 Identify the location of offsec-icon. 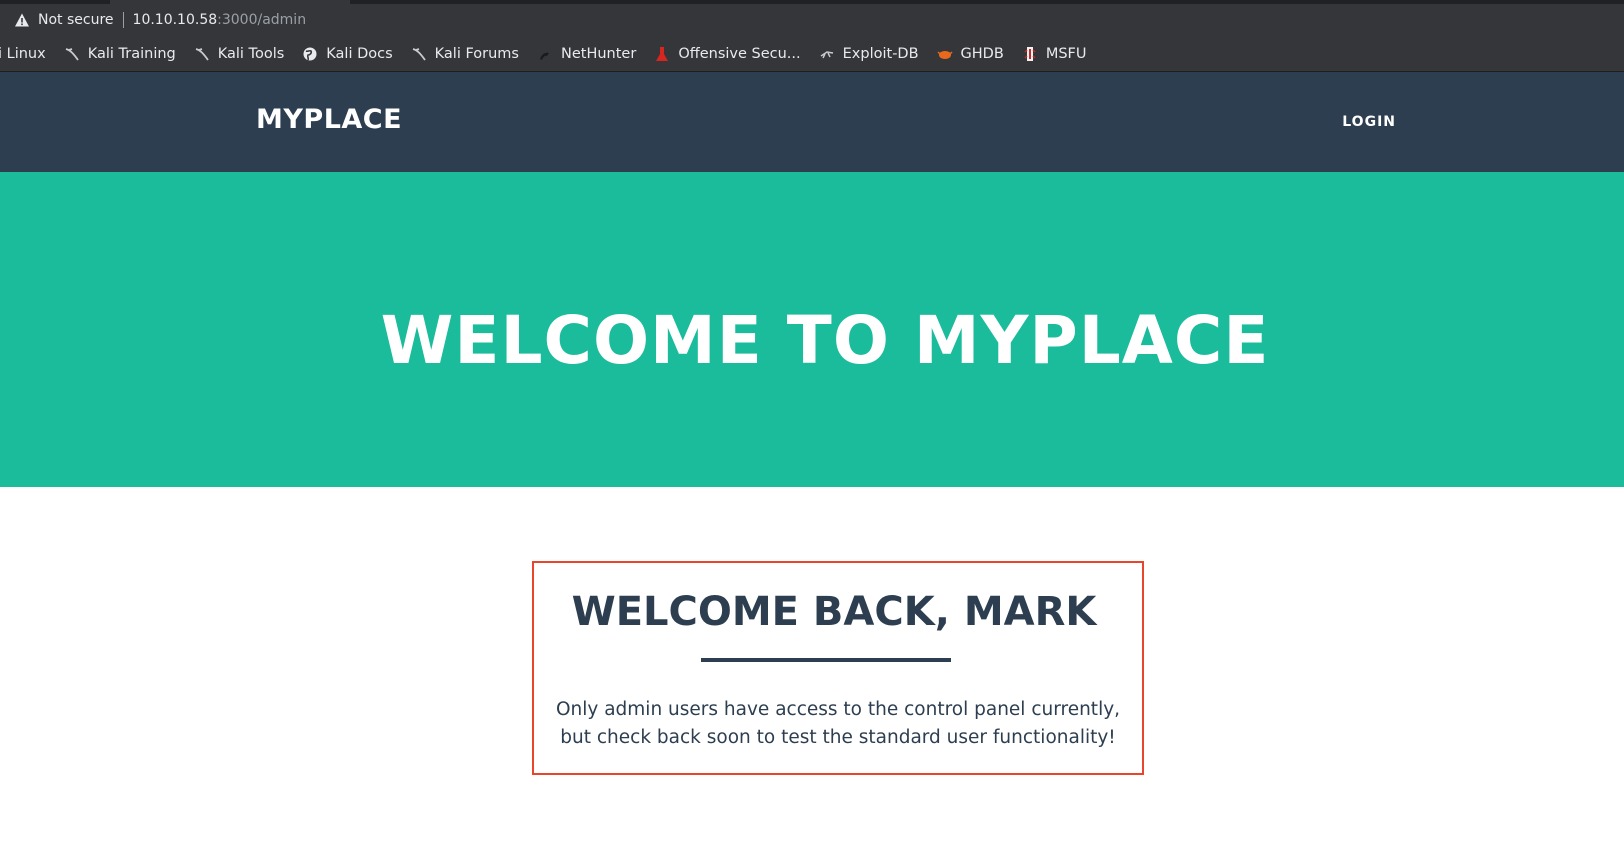
(662, 54).